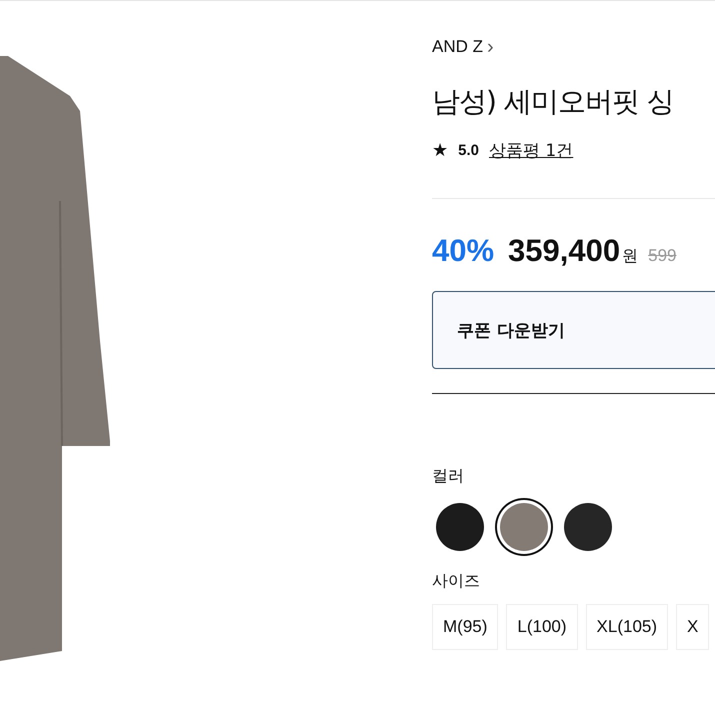  Describe the element at coordinates (465, 627) in the screenshot. I see `size-button: M(95)` at that location.